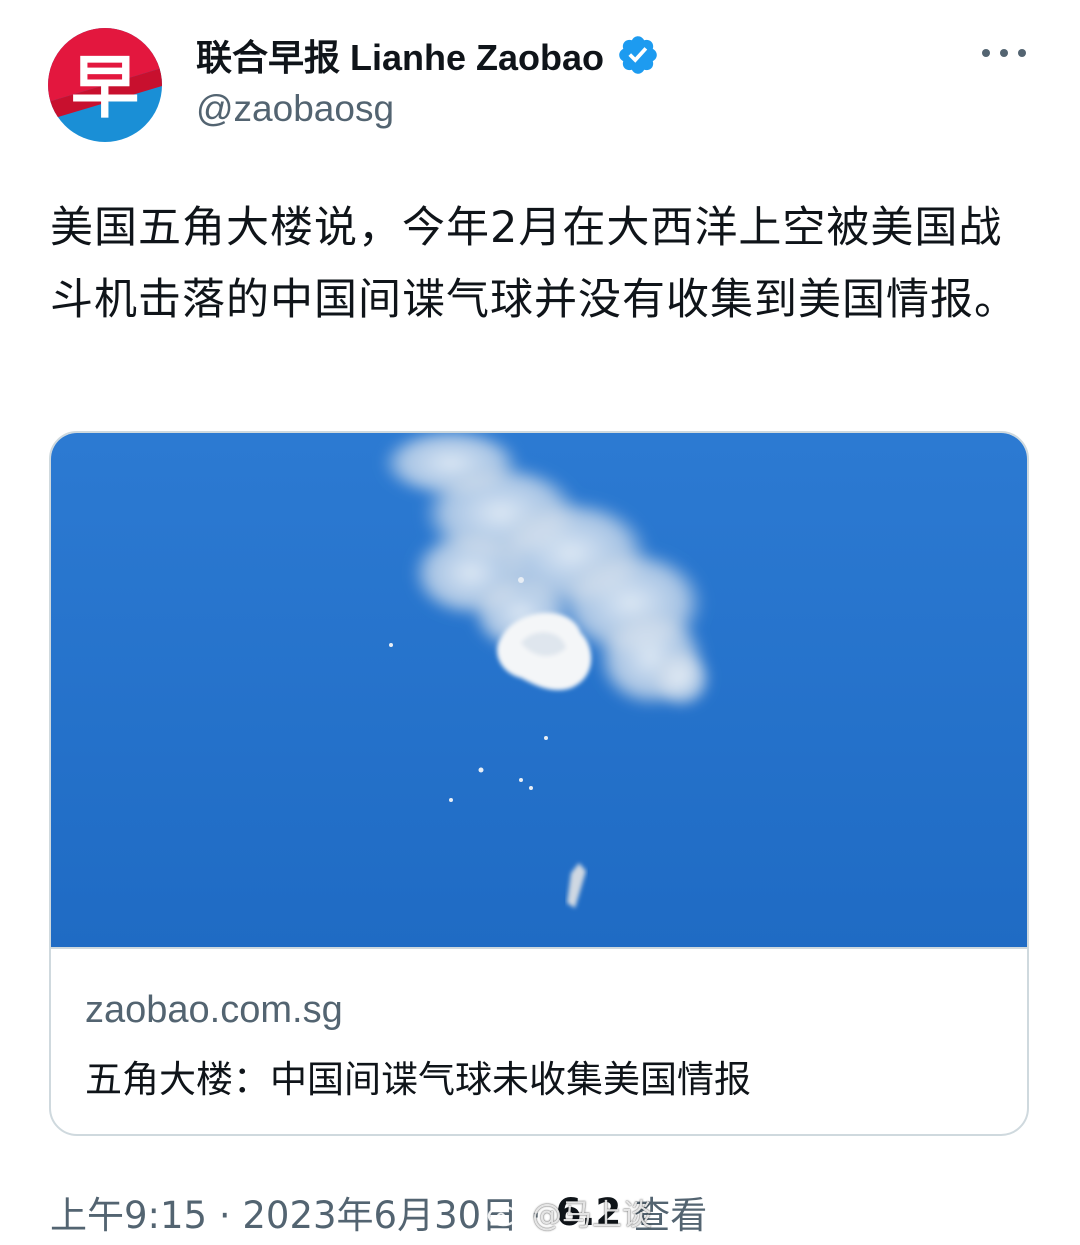 This screenshot has width=1080, height=1245. Describe the element at coordinates (400, 55) in the screenshot. I see `author-display-name: 联合早报 Lianhe Zaobao` at that location.